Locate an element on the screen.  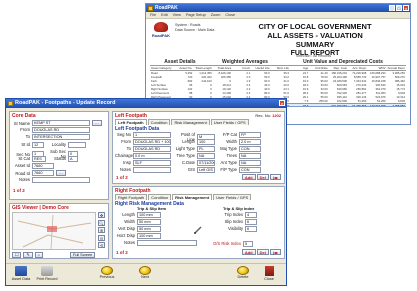
status-select: A is located at coordinates (73, 159).